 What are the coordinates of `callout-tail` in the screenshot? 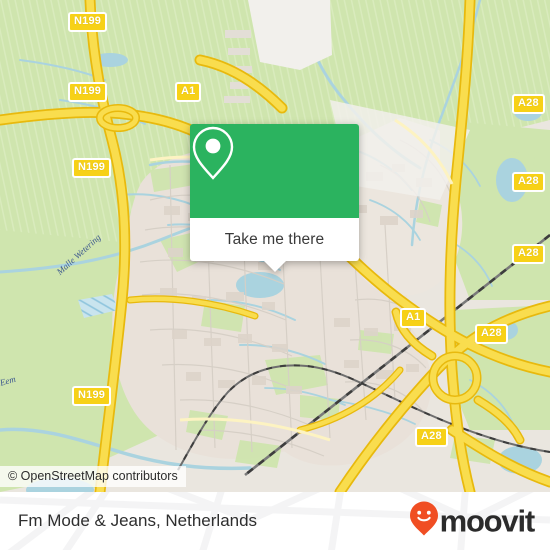 It's located at (274, 266).